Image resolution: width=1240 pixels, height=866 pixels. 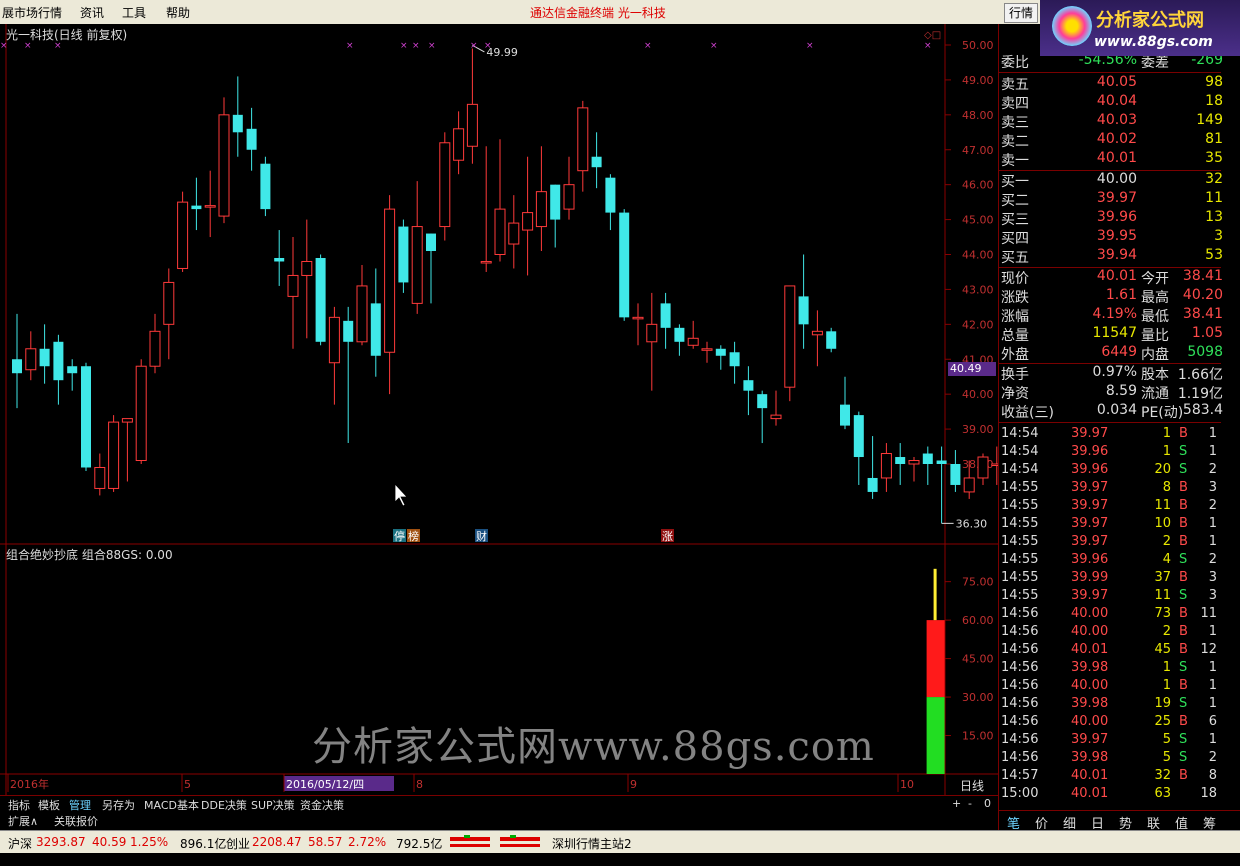 I want to click on menu-item-tools: 工具, so click(x=134, y=12).